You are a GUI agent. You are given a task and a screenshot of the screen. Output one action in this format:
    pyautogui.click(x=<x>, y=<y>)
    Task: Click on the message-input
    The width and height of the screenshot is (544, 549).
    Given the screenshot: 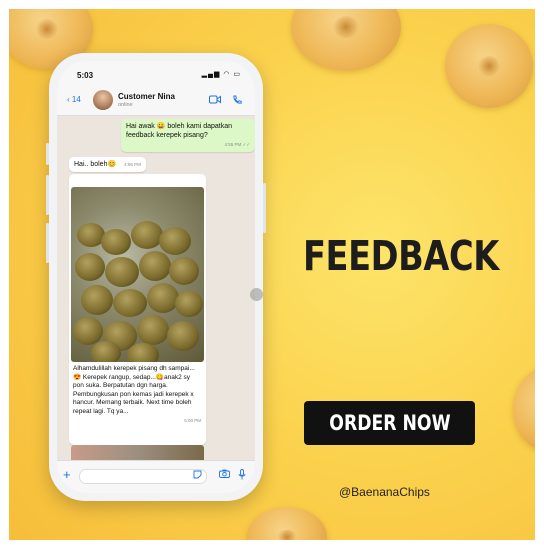 What is the action you would take?
    pyautogui.click(x=143, y=476)
    